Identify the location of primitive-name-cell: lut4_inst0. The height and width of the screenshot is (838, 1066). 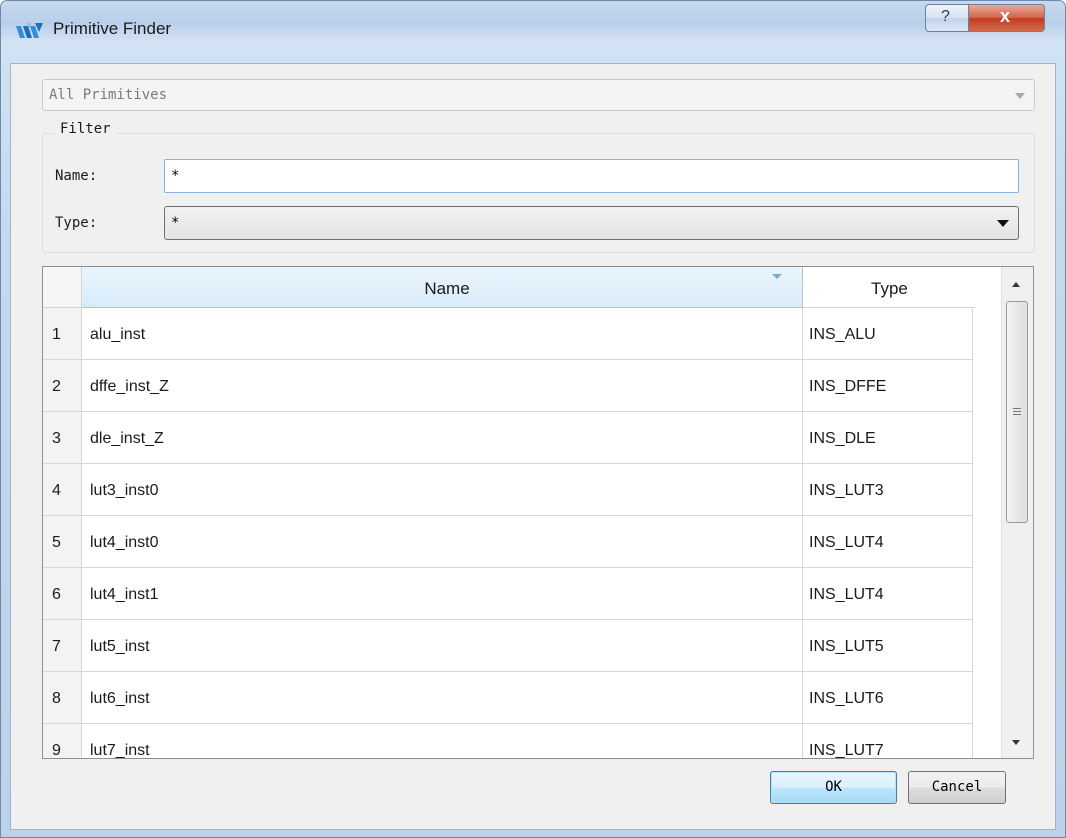
(442, 542).